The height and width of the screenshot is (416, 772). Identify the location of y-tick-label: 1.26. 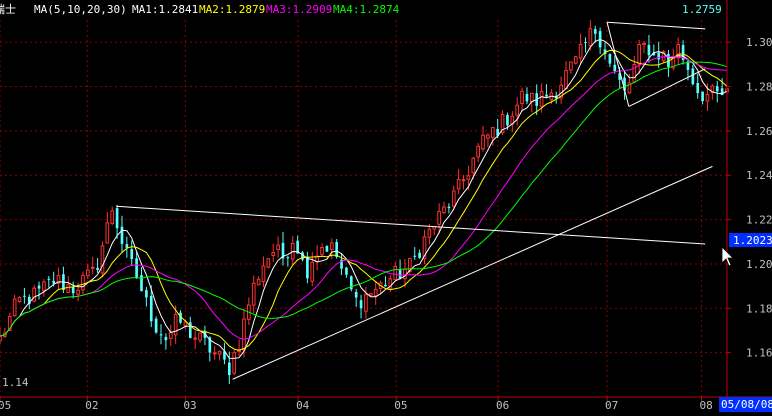
(759, 131).